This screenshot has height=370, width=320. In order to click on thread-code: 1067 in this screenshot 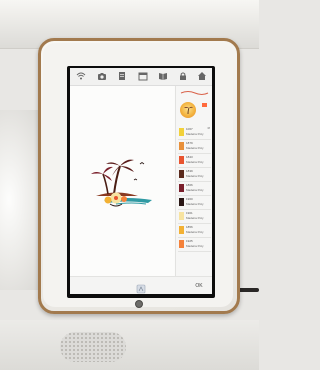, I will do `click(189, 129)`.